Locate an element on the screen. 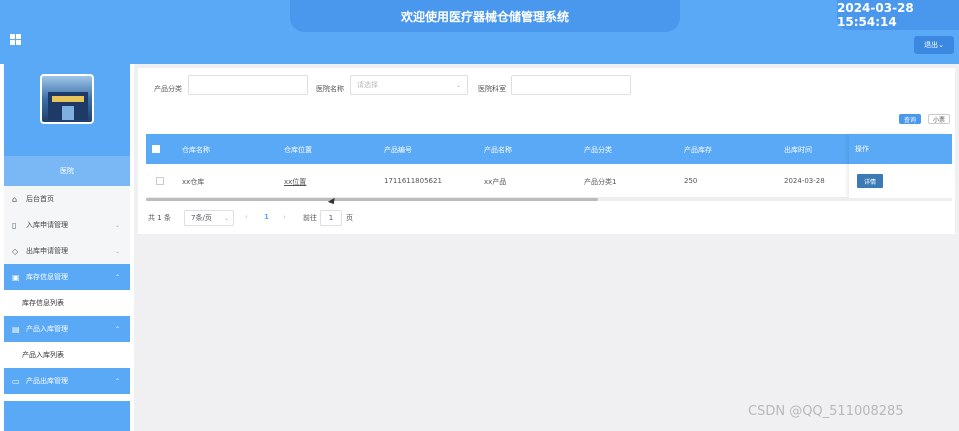 This screenshot has width=959, height=431. avatar is located at coordinates (67, 99).